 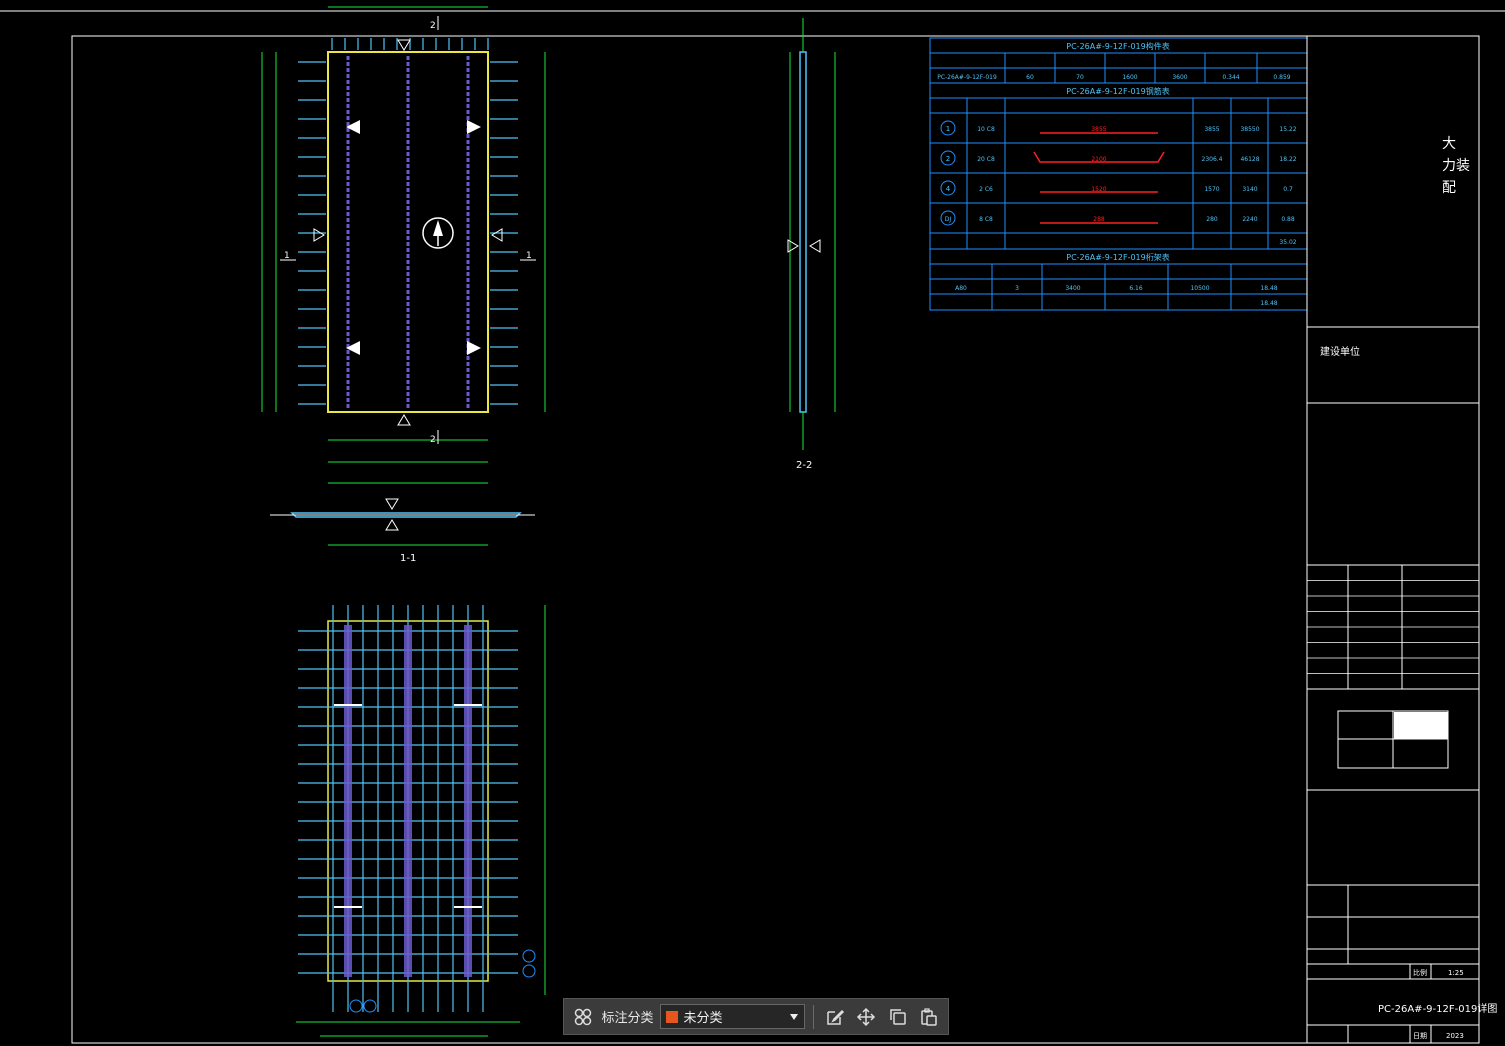 What do you see at coordinates (1449, 188) in the screenshot?
I see `sheet-title: 配` at bounding box center [1449, 188].